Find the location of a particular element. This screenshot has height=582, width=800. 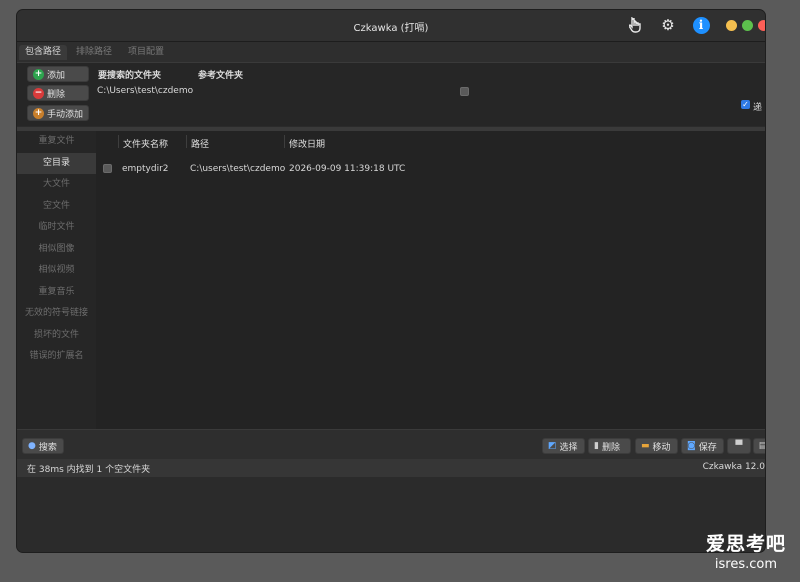

sidebar-item-empty-folders: 空目录 is located at coordinates (56, 163).